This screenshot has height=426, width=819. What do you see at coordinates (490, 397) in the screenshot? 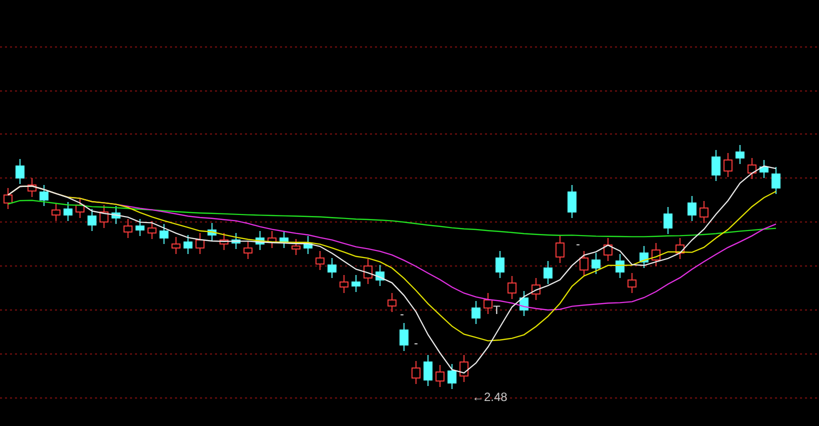
I see `low-price-label: ←2.48` at bounding box center [490, 397].